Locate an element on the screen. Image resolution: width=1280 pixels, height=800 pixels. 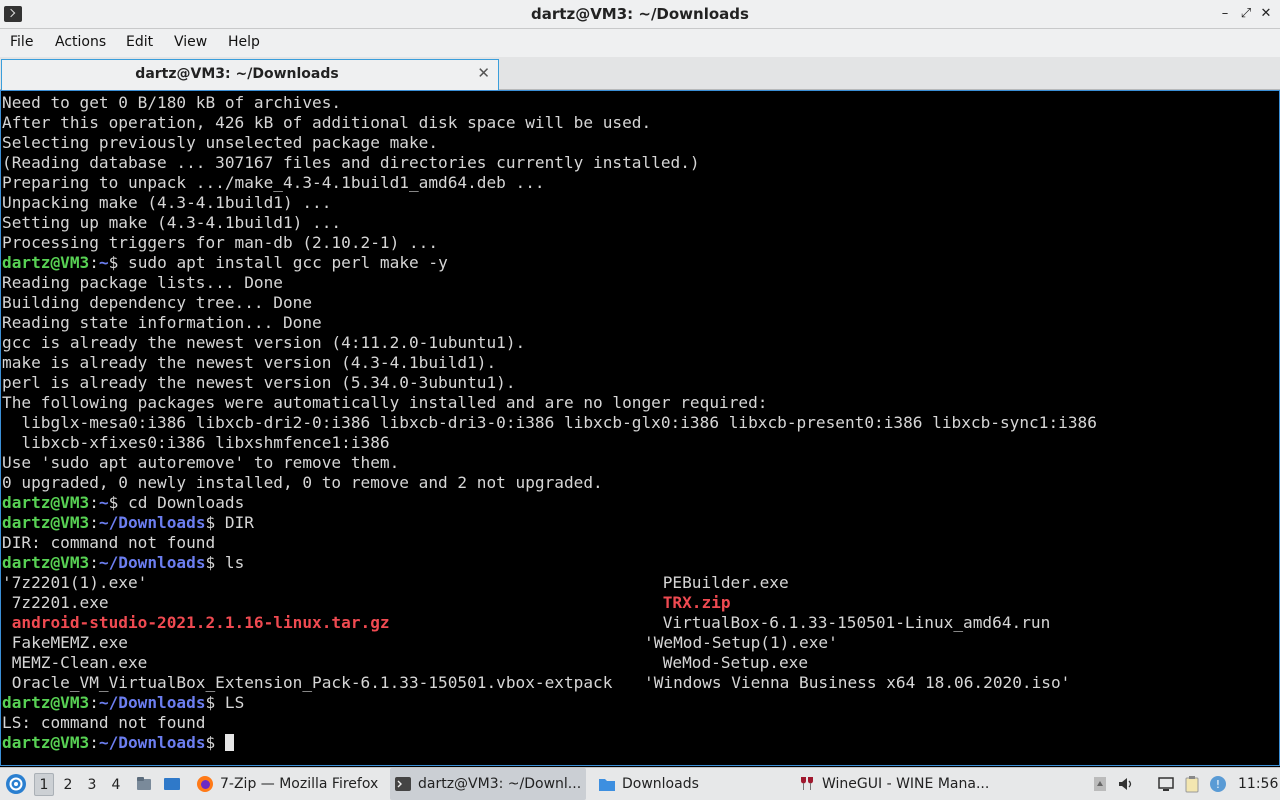
prompt-line-active: dartz@VM3:~/Downloads$ is located at coordinates (633, 743).